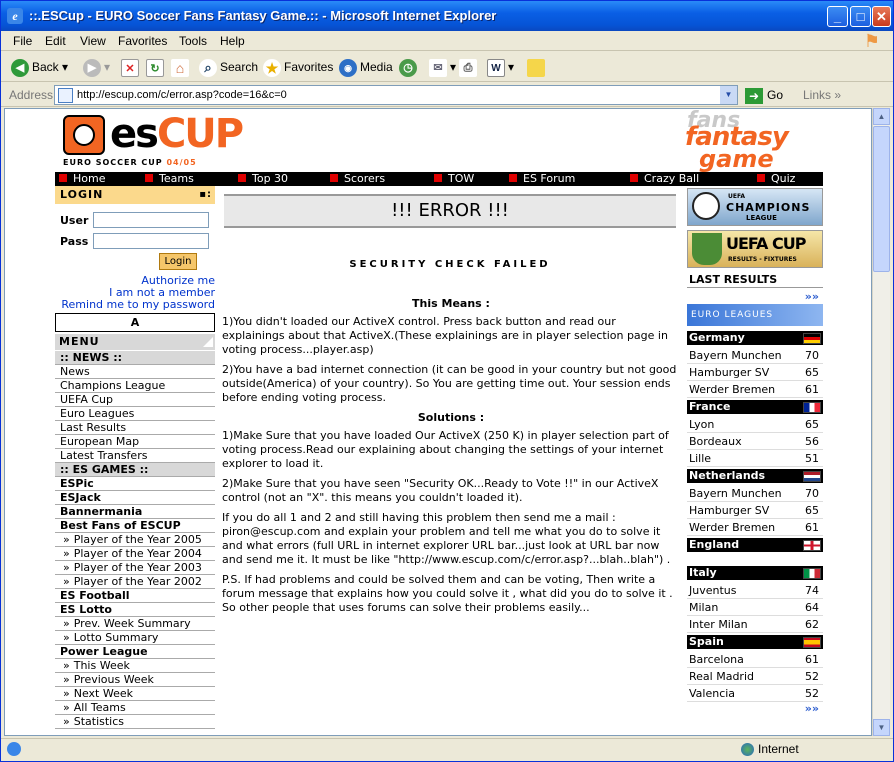  What do you see at coordinates (469, 67) in the screenshot?
I see `print-button: ⎙` at bounding box center [469, 67].